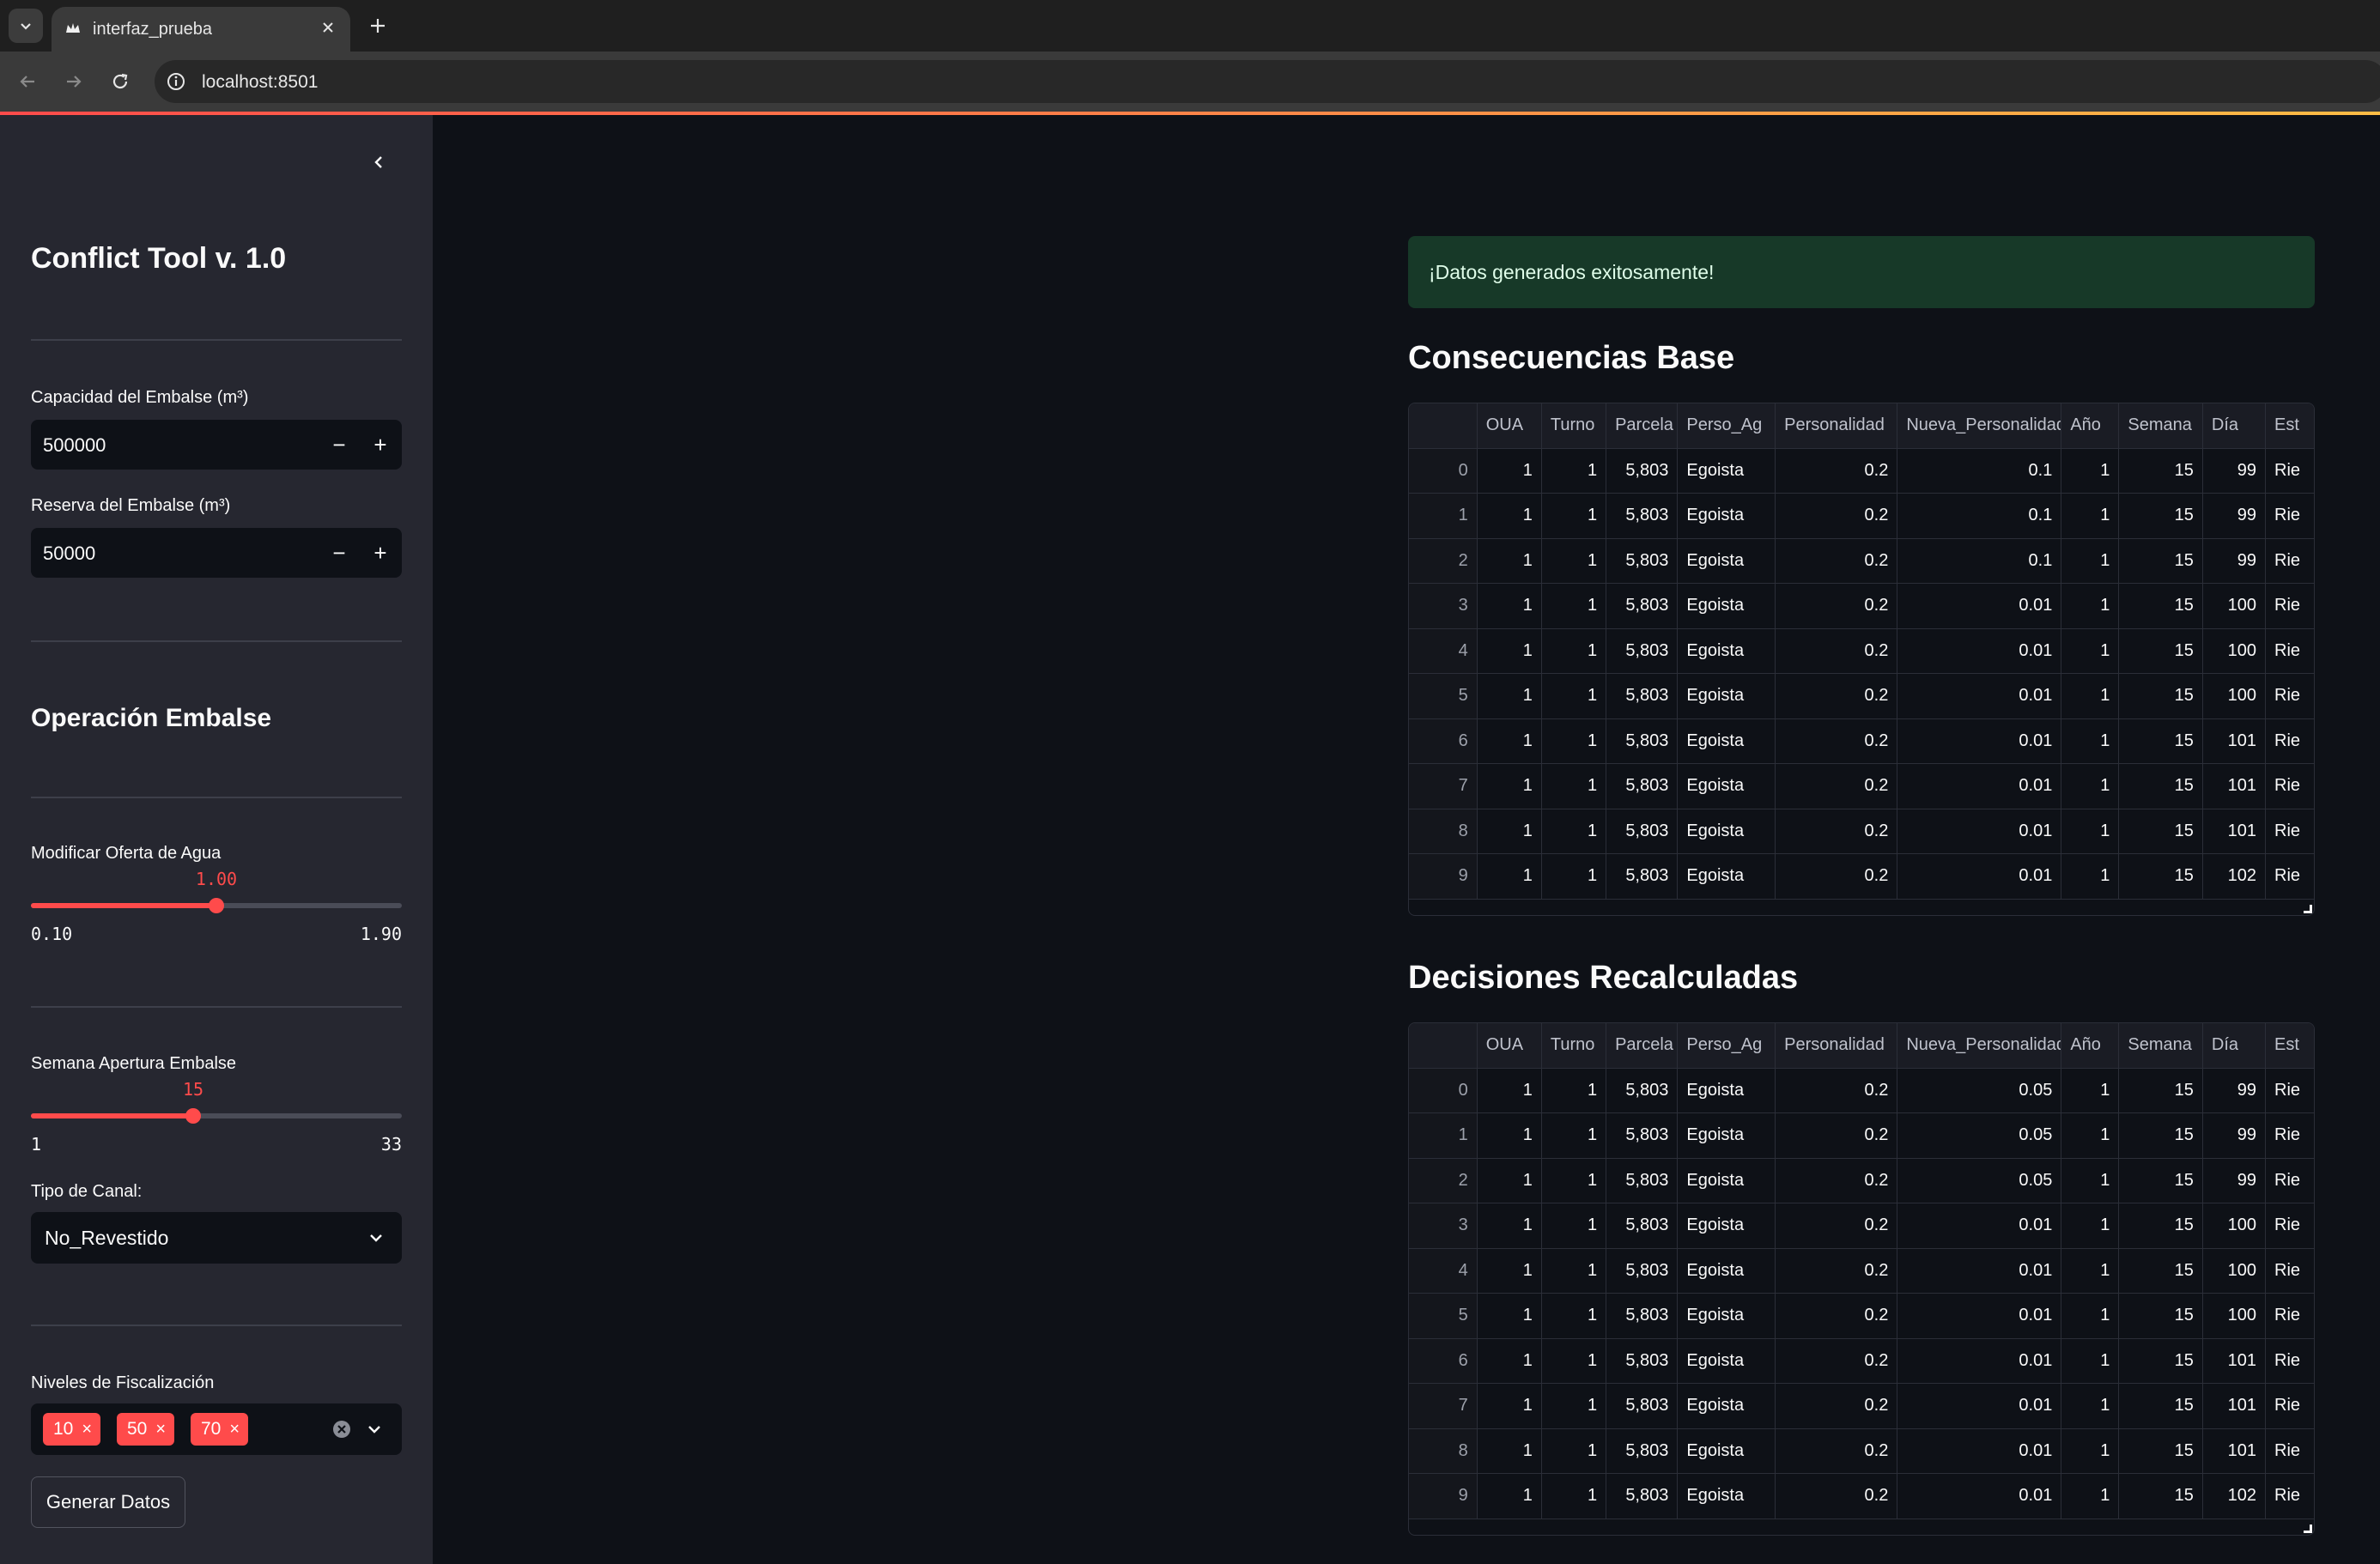 The image size is (2380, 1564). What do you see at coordinates (1444, 1046) in the screenshot?
I see `index-header` at bounding box center [1444, 1046].